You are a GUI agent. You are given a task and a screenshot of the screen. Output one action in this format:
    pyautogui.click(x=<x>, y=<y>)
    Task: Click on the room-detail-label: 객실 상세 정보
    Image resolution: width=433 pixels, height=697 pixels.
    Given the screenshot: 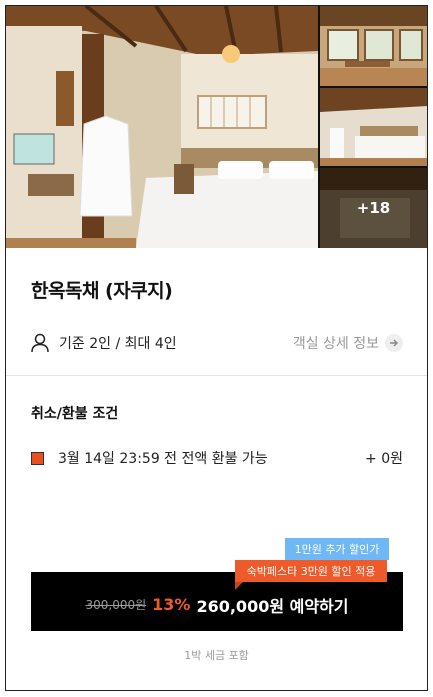 What is the action you would take?
    pyautogui.click(x=335, y=344)
    